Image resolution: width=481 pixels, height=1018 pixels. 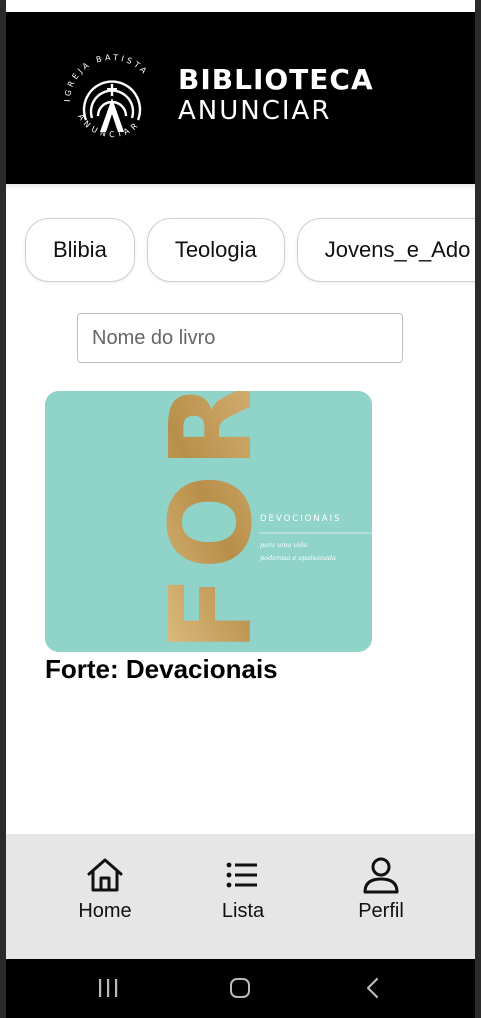 What do you see at coordinates (381, 911) in the screenshot?
I see `nav-perfil-label: Perfil` at bounding box center [381, 911].